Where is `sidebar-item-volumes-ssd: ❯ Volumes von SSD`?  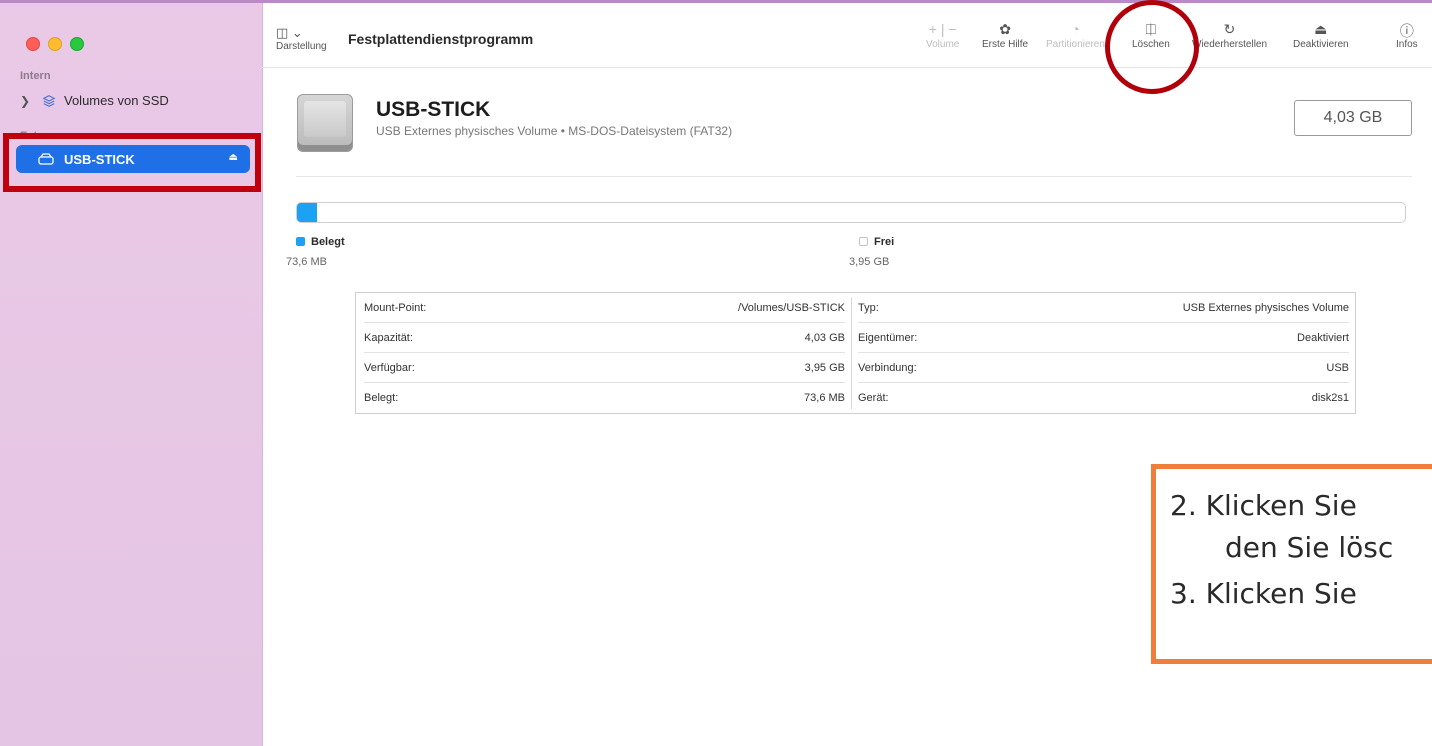
sidebar-item-volumes-ssd: ❯ Volumes von SSD is located at coordinates (94, 100).